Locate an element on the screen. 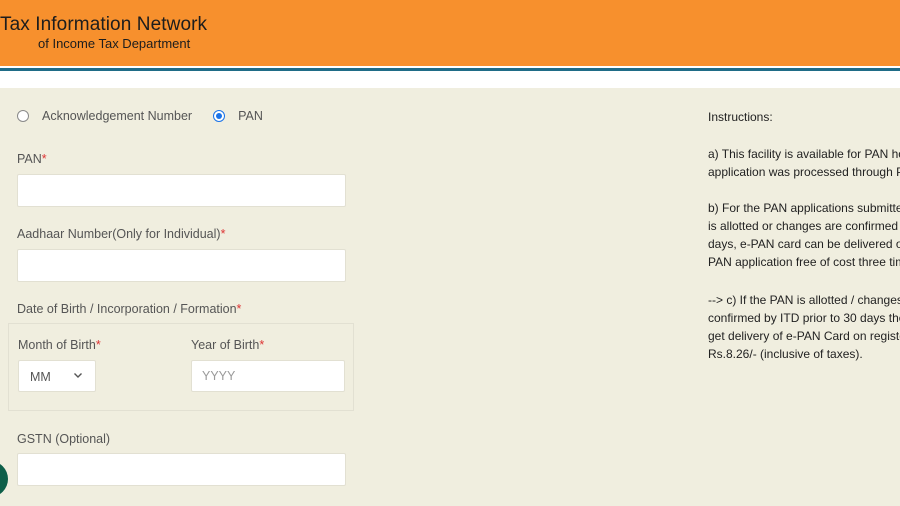 The width and height of the screenshot is (900, 506). site-title: Tax Information Network is located at coordinates (104, 24).